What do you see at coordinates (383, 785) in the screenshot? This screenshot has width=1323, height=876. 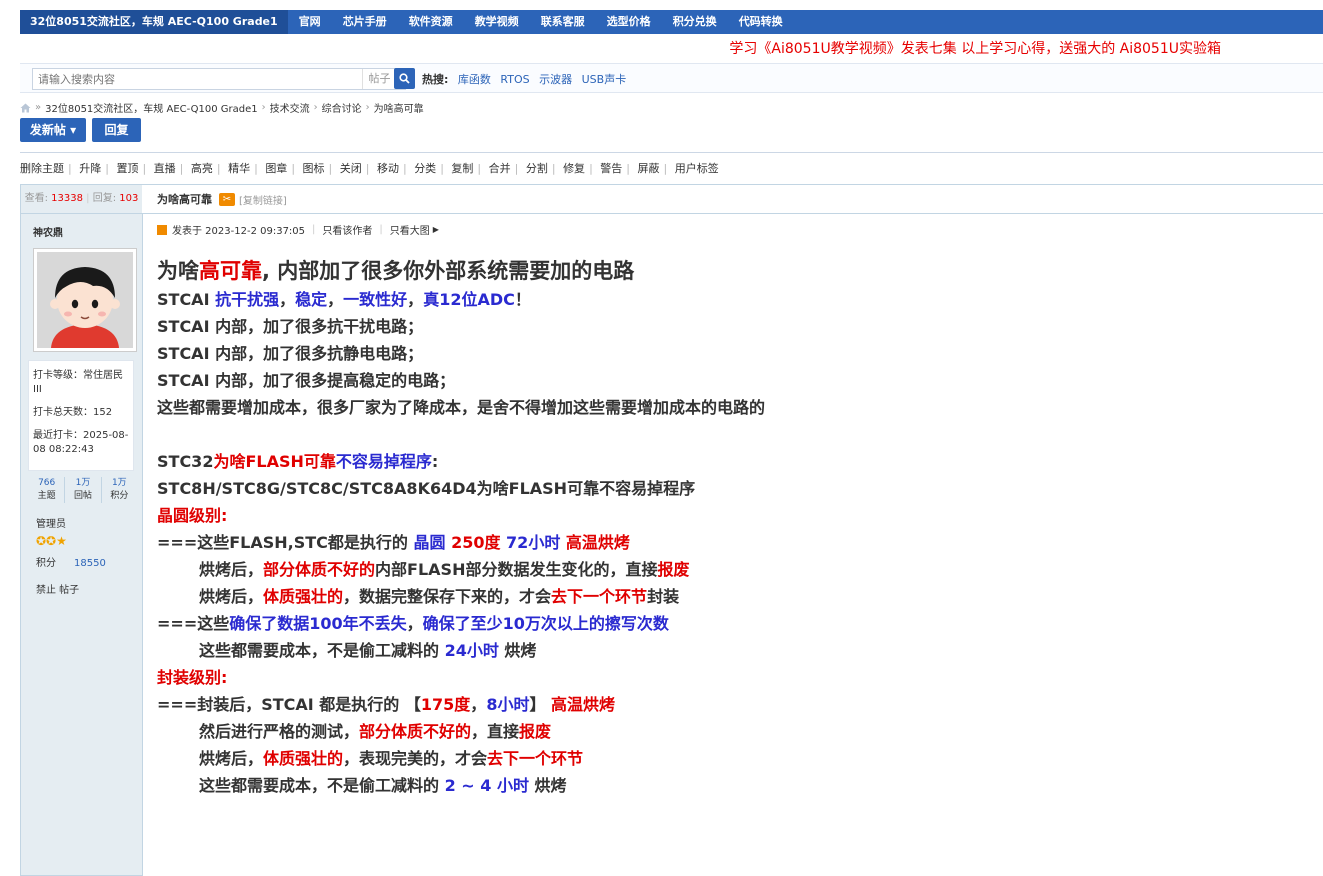 I see `content-line: 这些都需要成本，不是偷工减料的 2 ~ 4 小时 烘烤` at bounding box center [383, 785].